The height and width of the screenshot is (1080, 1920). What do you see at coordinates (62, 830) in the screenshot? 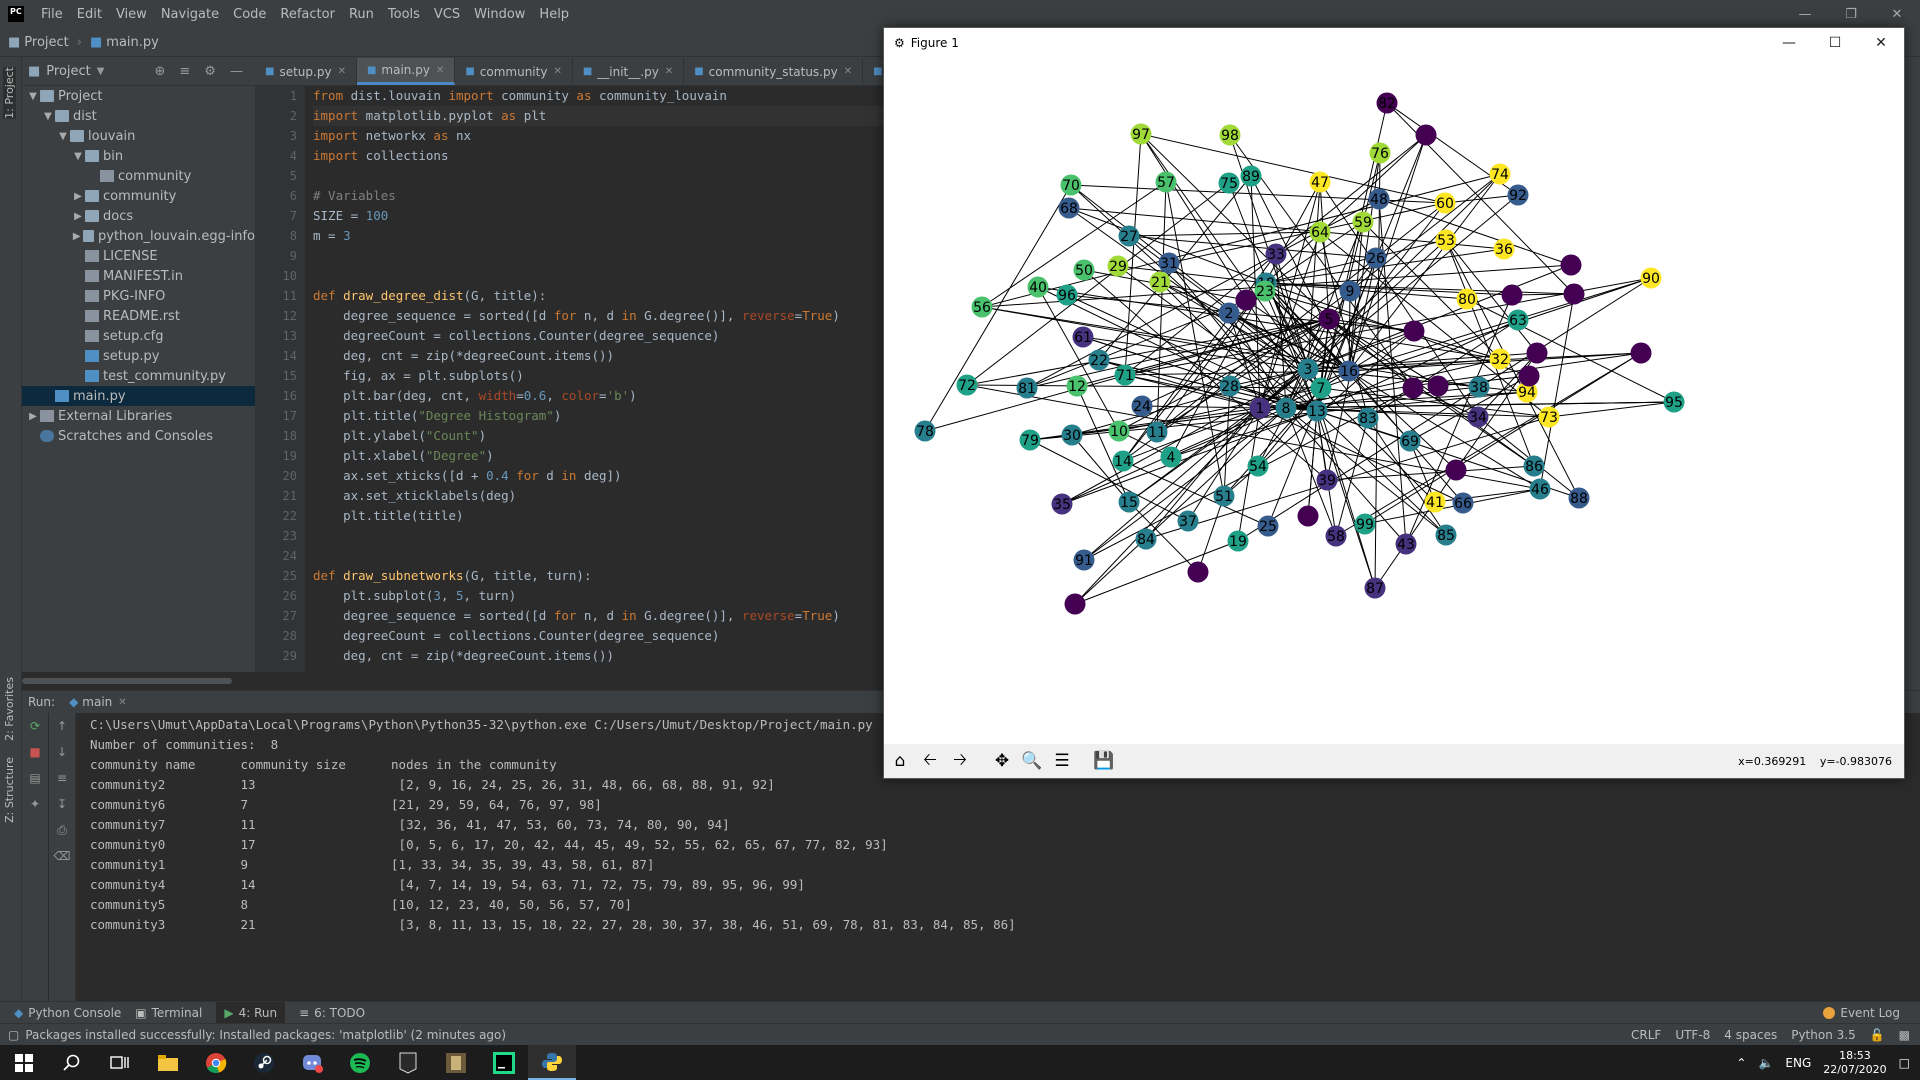
I see `print-icon: ⎙` at bounding box center [62, 830].